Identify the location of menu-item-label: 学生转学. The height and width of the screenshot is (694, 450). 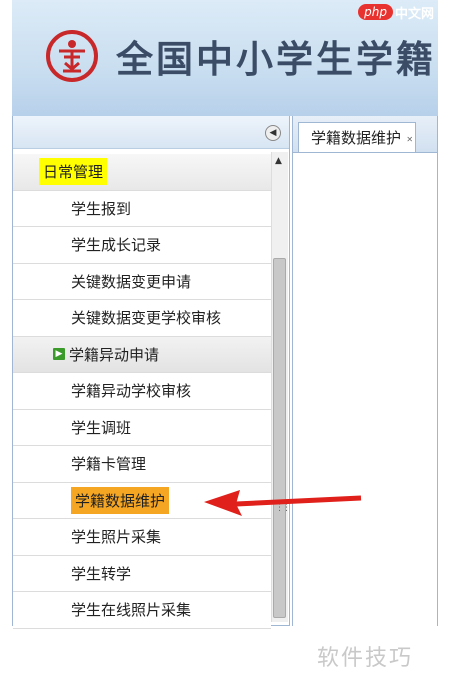
(101, 573).